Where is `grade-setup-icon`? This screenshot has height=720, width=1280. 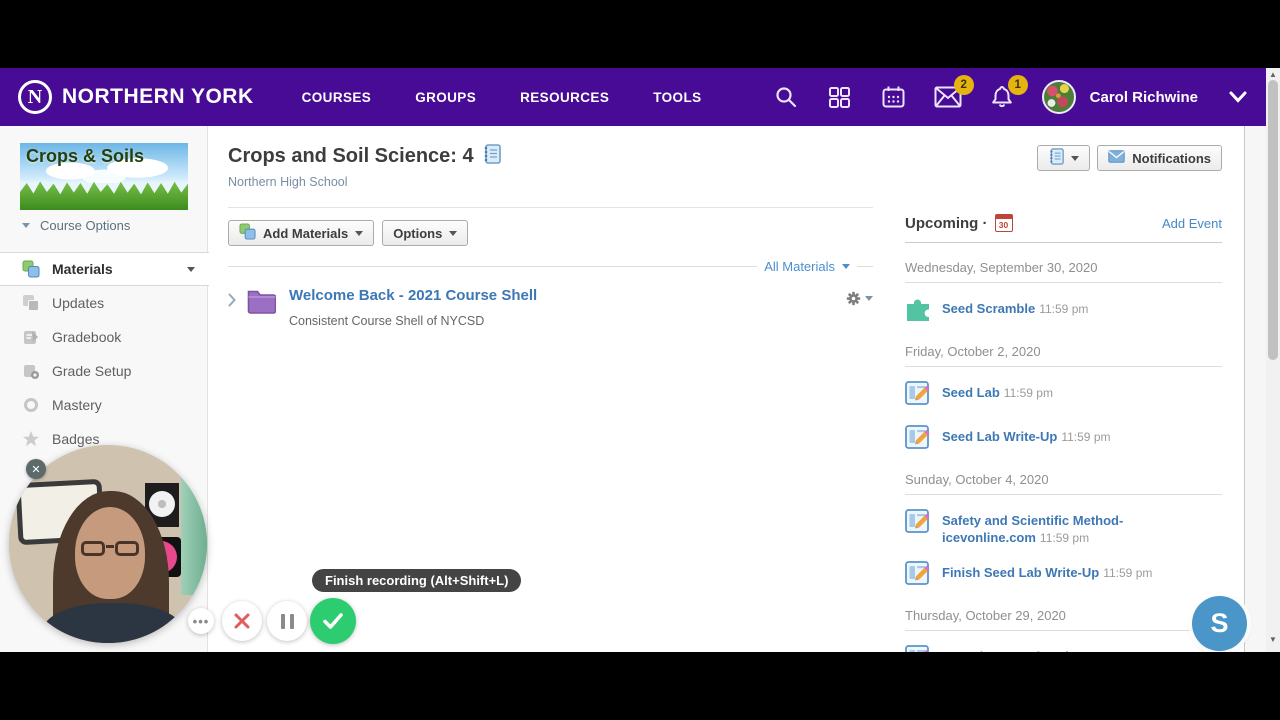 grade-setup-icon is located at coordinates (31, 371).